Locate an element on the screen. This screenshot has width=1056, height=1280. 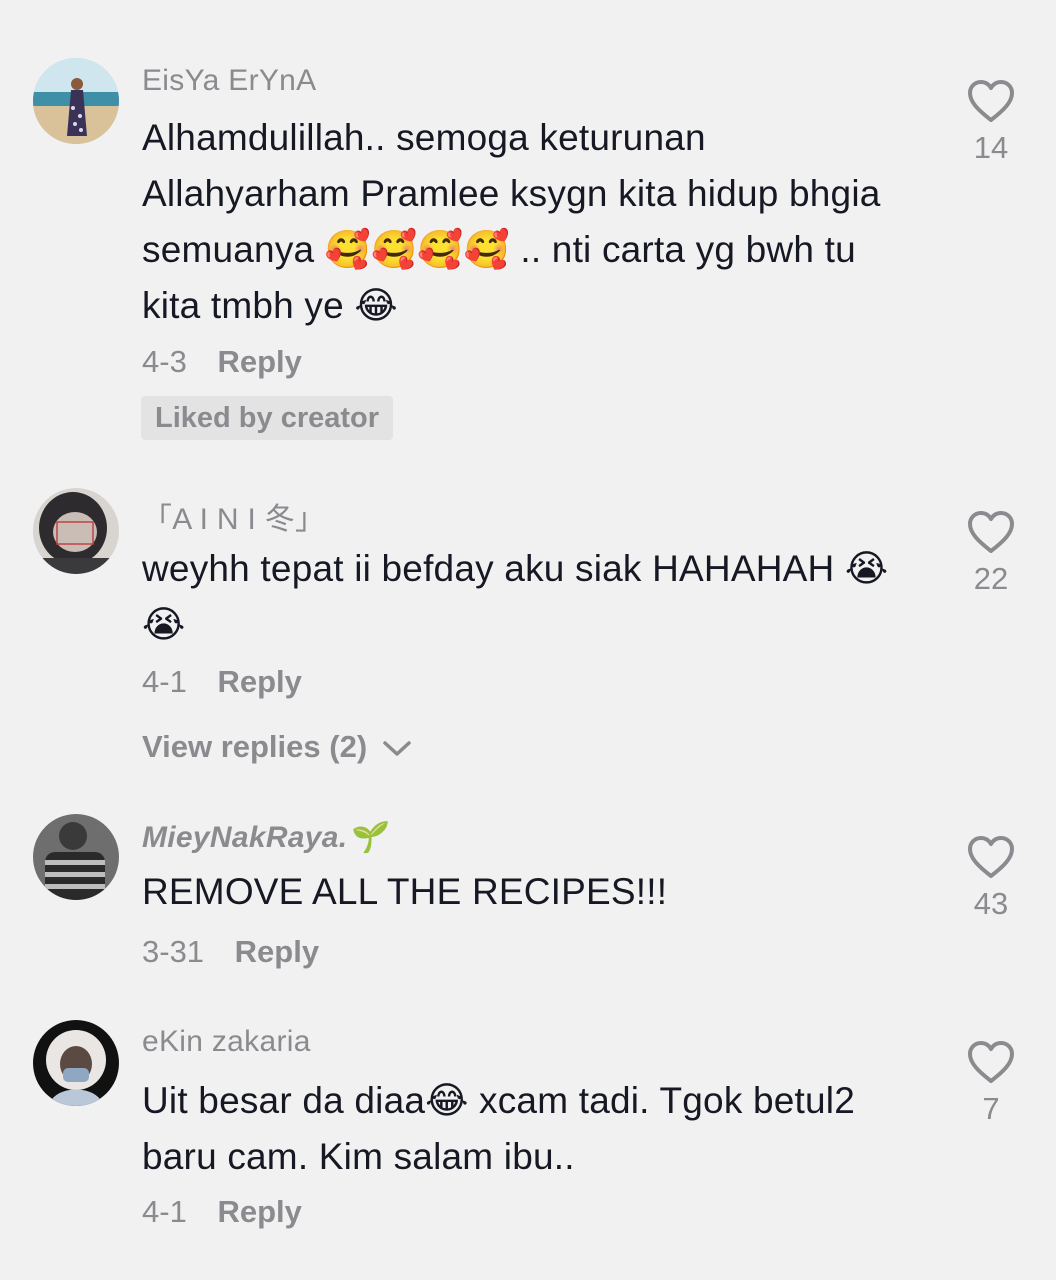
like-count: 43 is located at coordinates (991, 903).